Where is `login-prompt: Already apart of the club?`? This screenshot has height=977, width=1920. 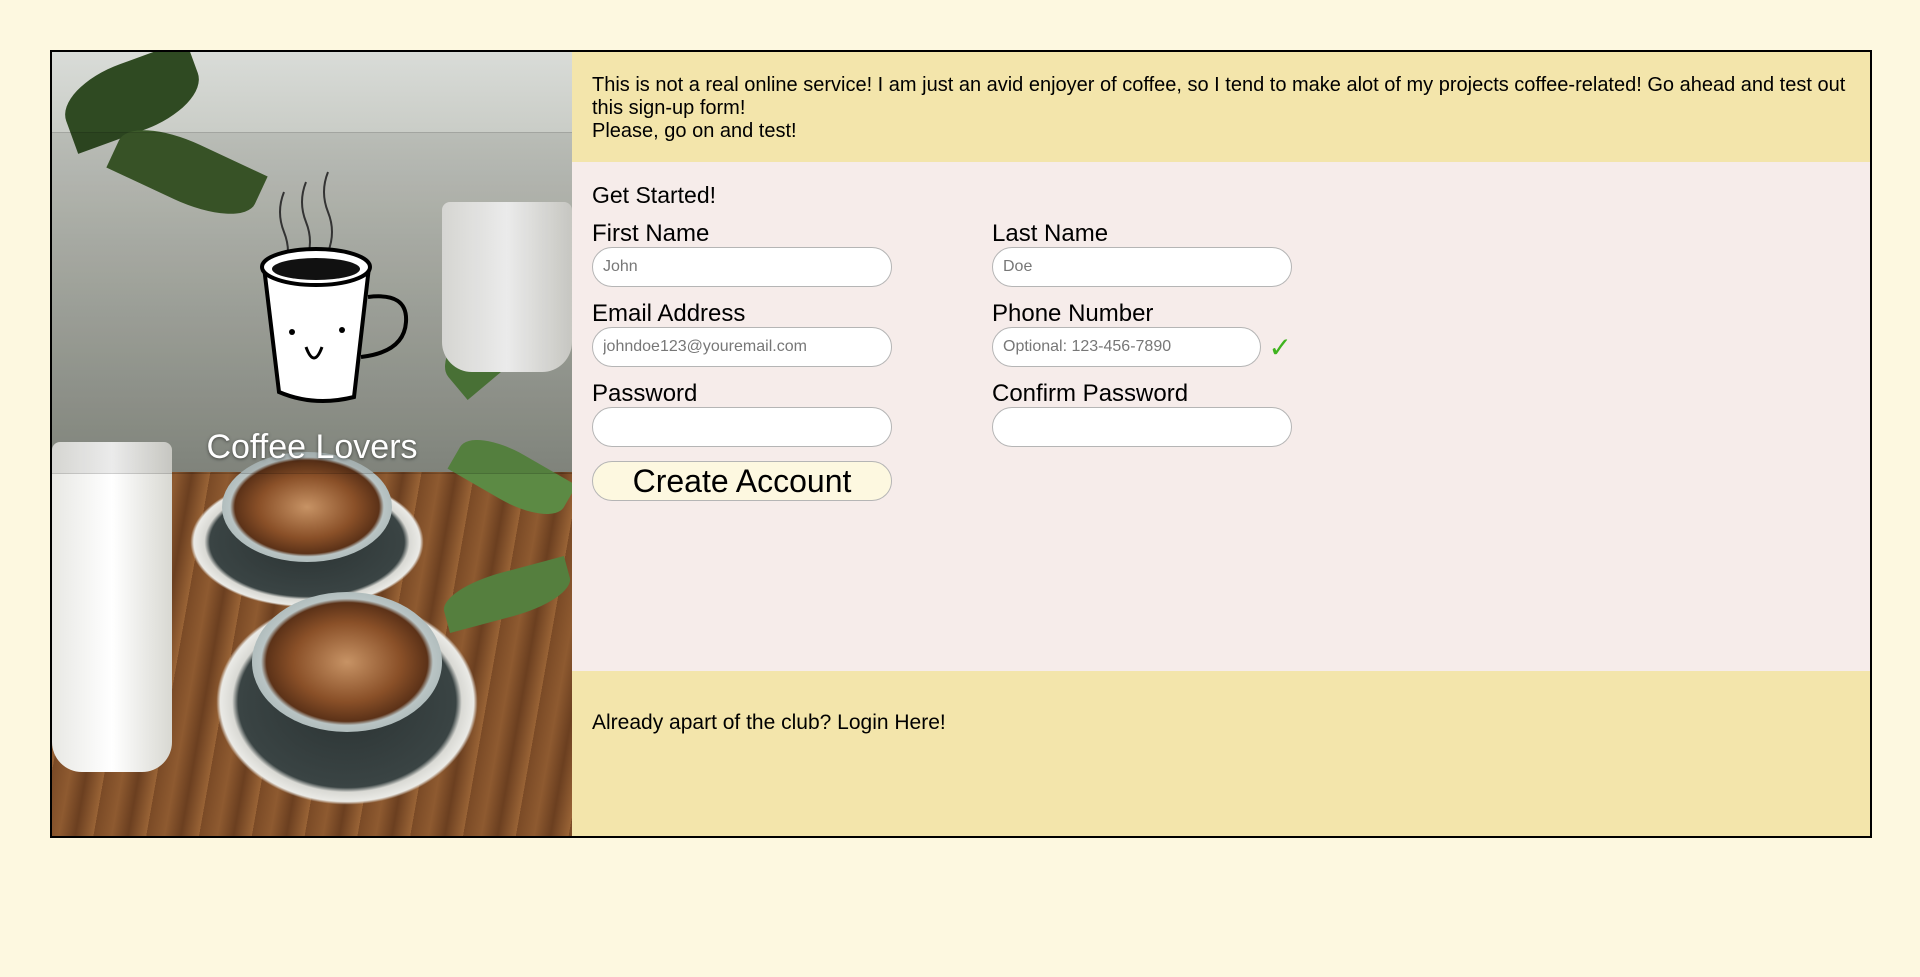 login-prompt: Already apart of the club? is located at coordinates (712, 722).